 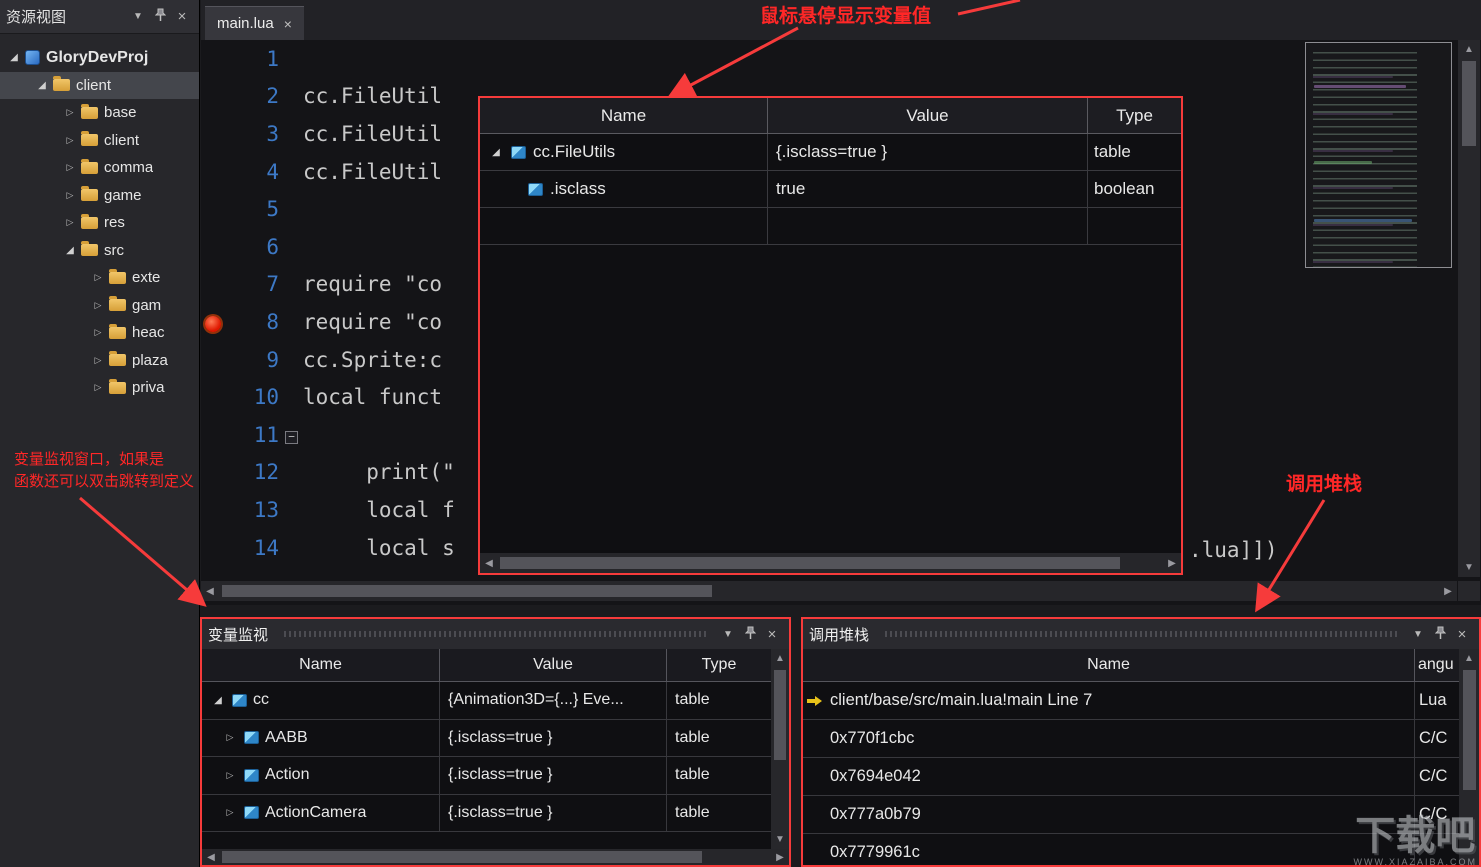 I want to click on watch-row: ▷ Action {.isclass=true } table, so click(x=486, y=776).